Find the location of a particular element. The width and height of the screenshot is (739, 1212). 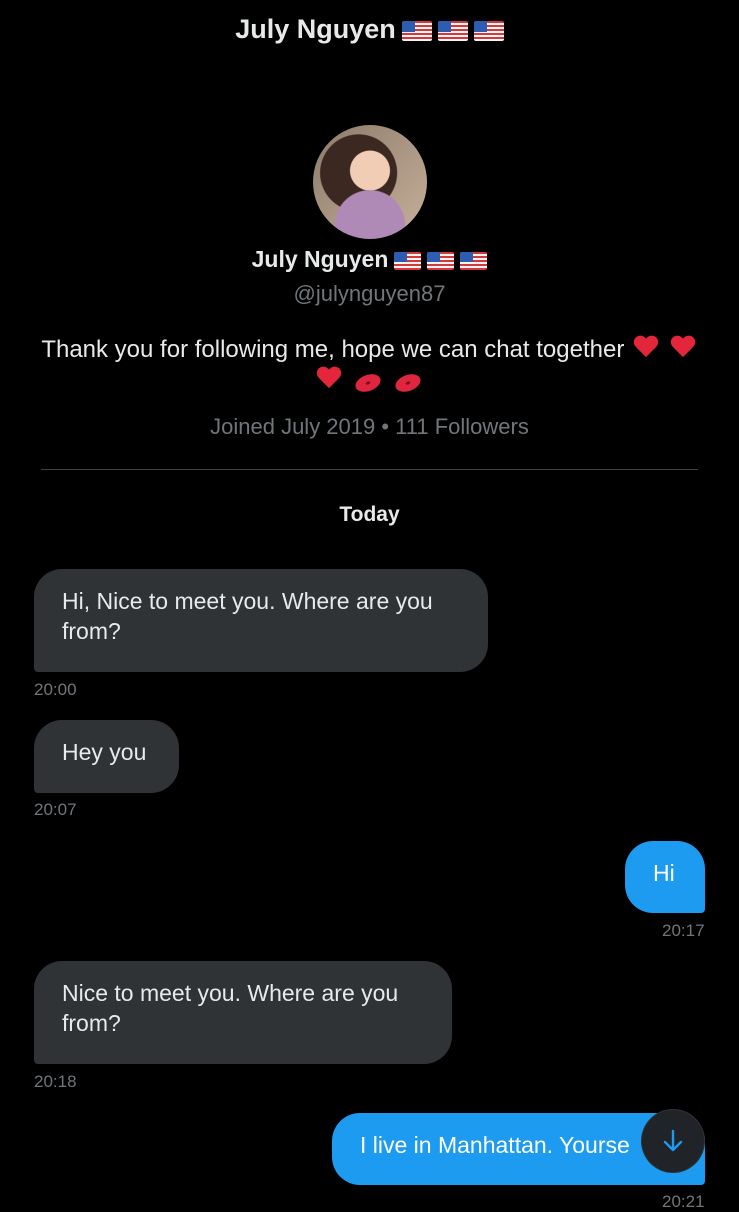

message-timestamp: 20:17 is located at coordinates (683, 930).